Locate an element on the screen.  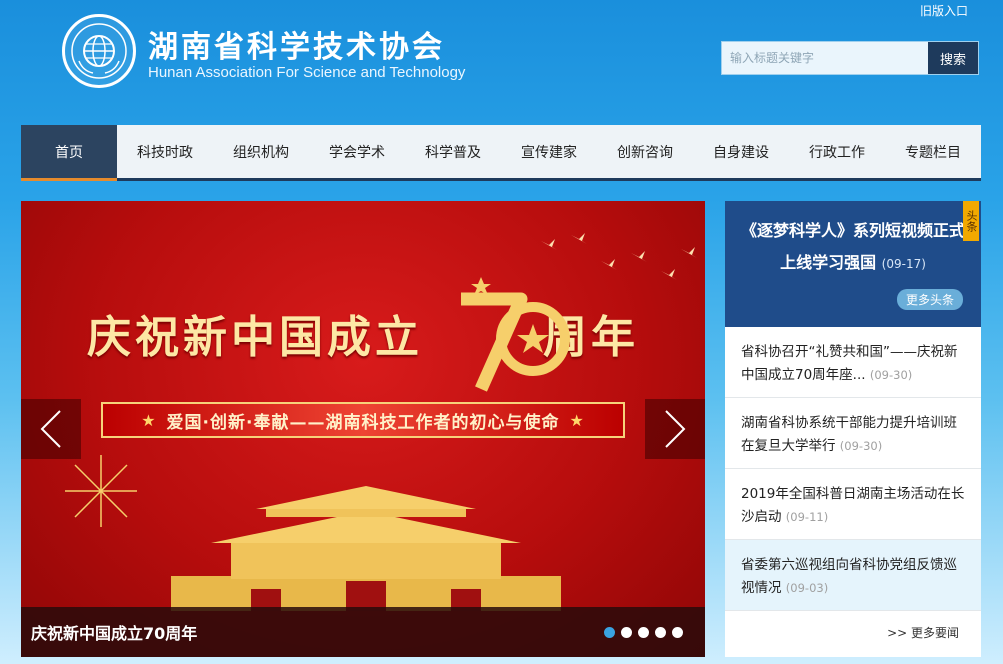
search-box: 搜索 is located at coordinates (850, 58).